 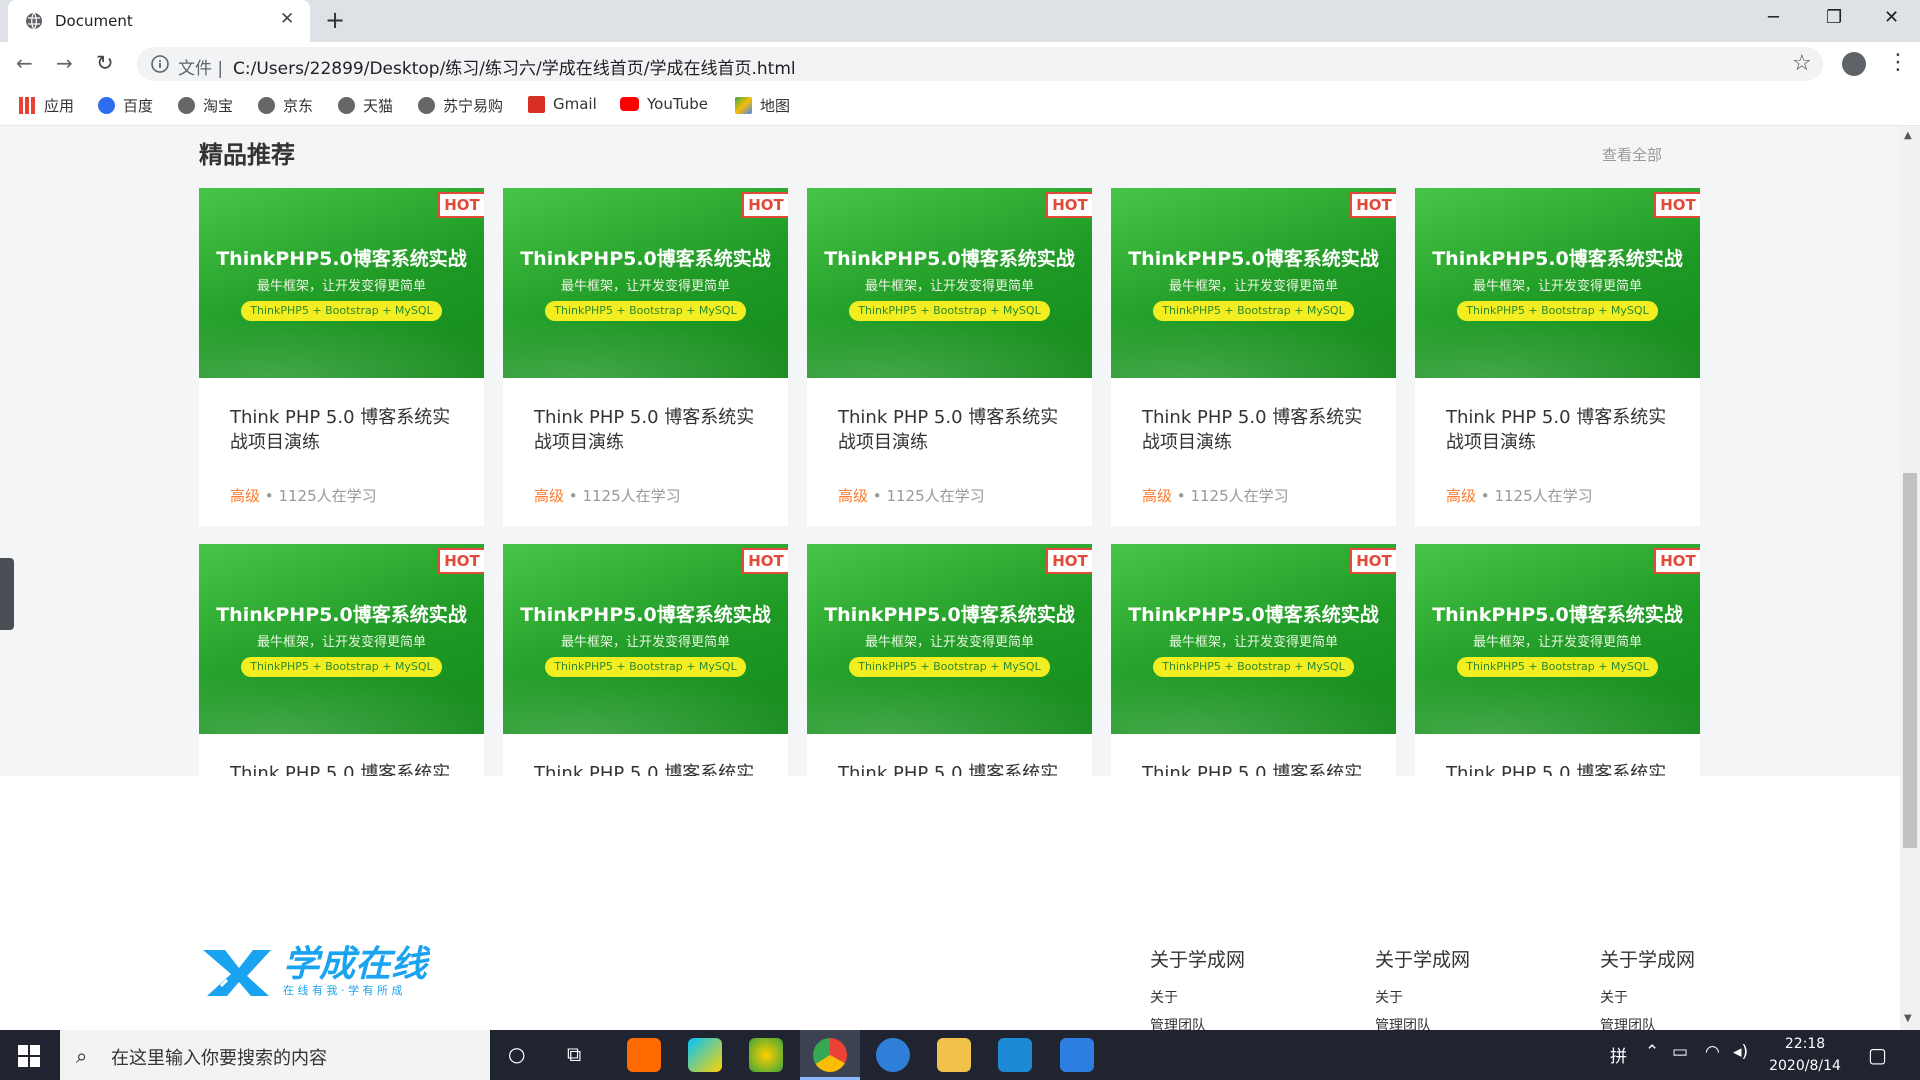 I want to click on scrollbar-thumb, so click(x=1910, y=660).